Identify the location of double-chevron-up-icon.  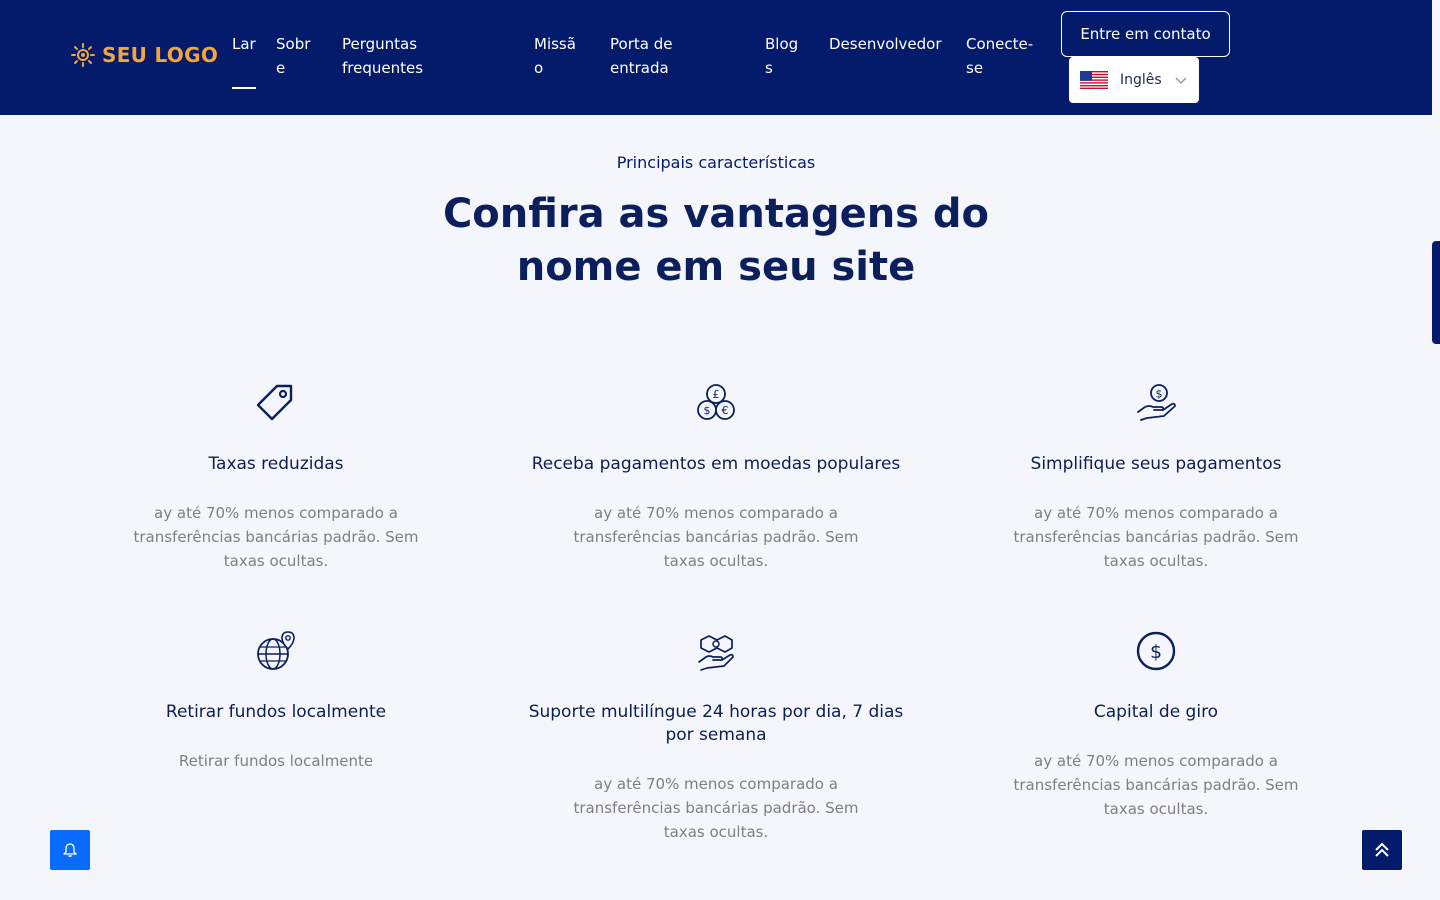
(1382, 849).